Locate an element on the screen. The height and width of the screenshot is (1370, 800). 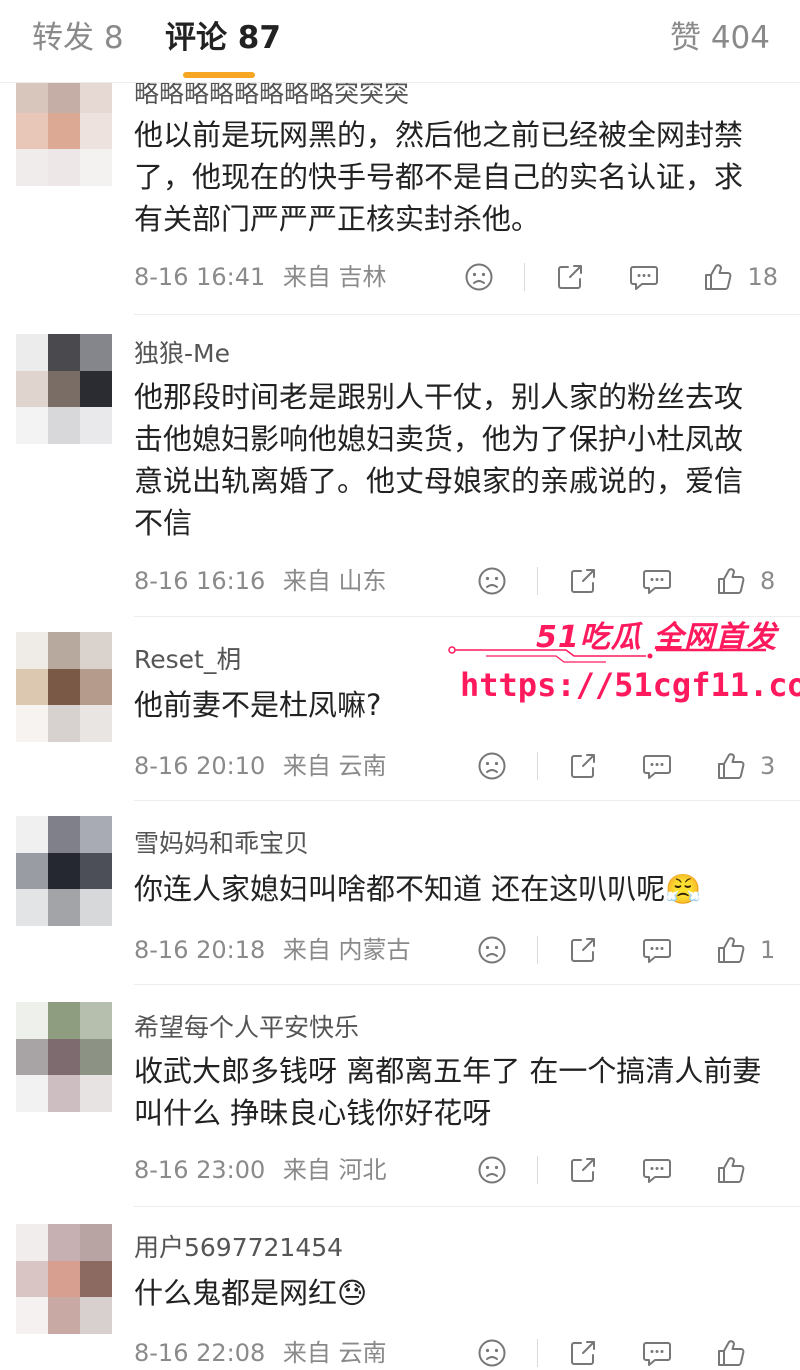
tab-comments: 评论 87 is located at coordinates (223, 38).